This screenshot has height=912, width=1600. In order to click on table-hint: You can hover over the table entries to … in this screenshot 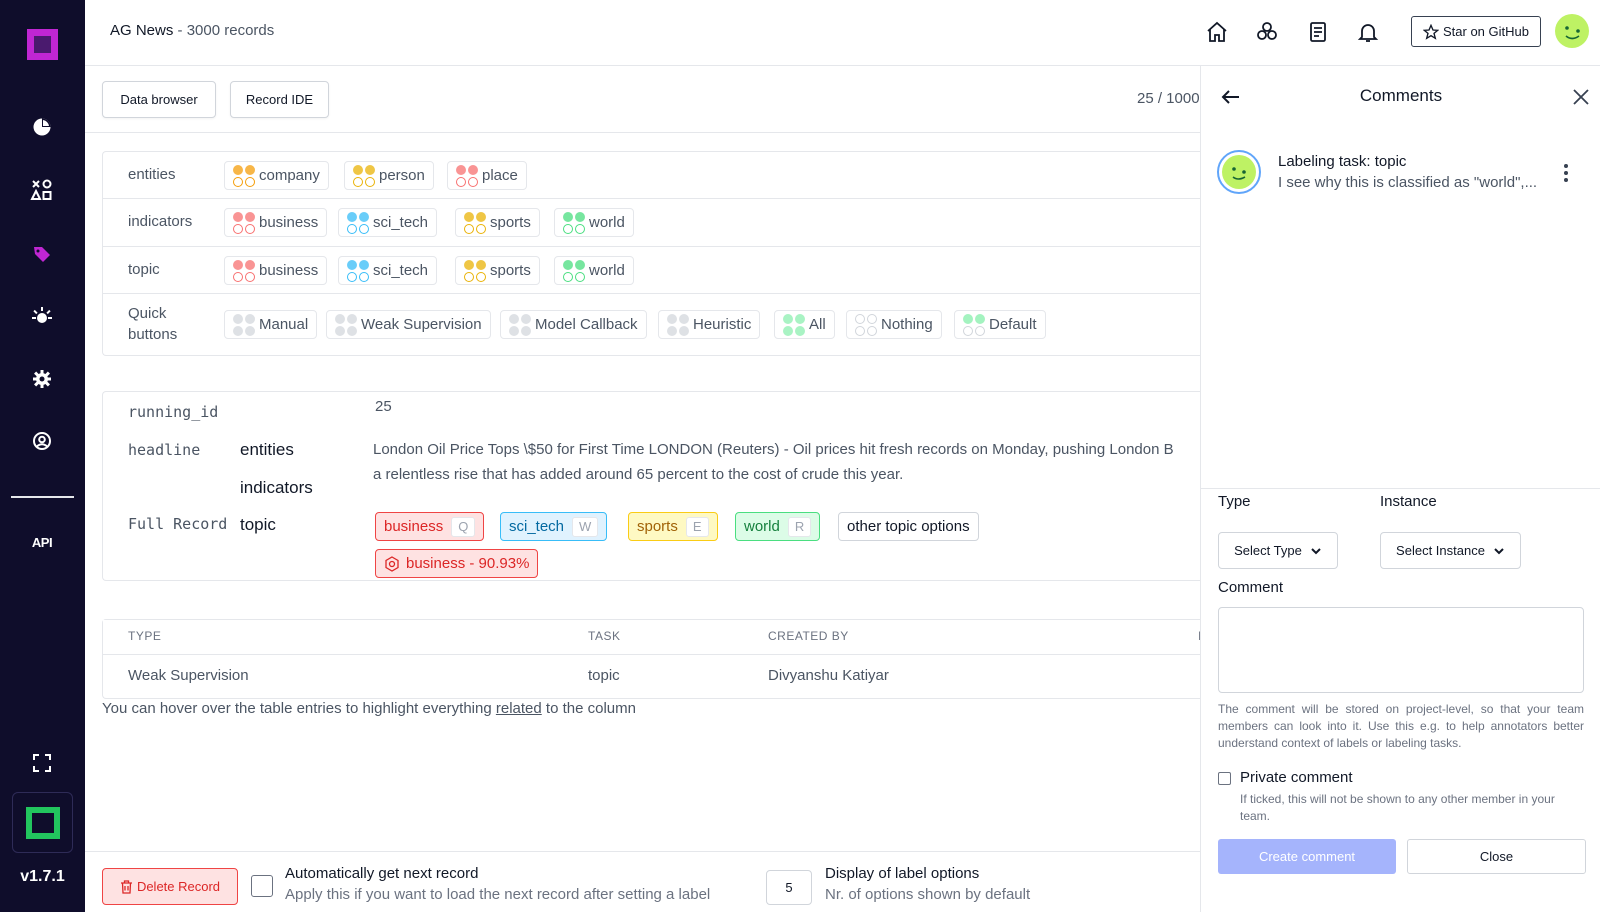, I will do `click(369, 708)`.